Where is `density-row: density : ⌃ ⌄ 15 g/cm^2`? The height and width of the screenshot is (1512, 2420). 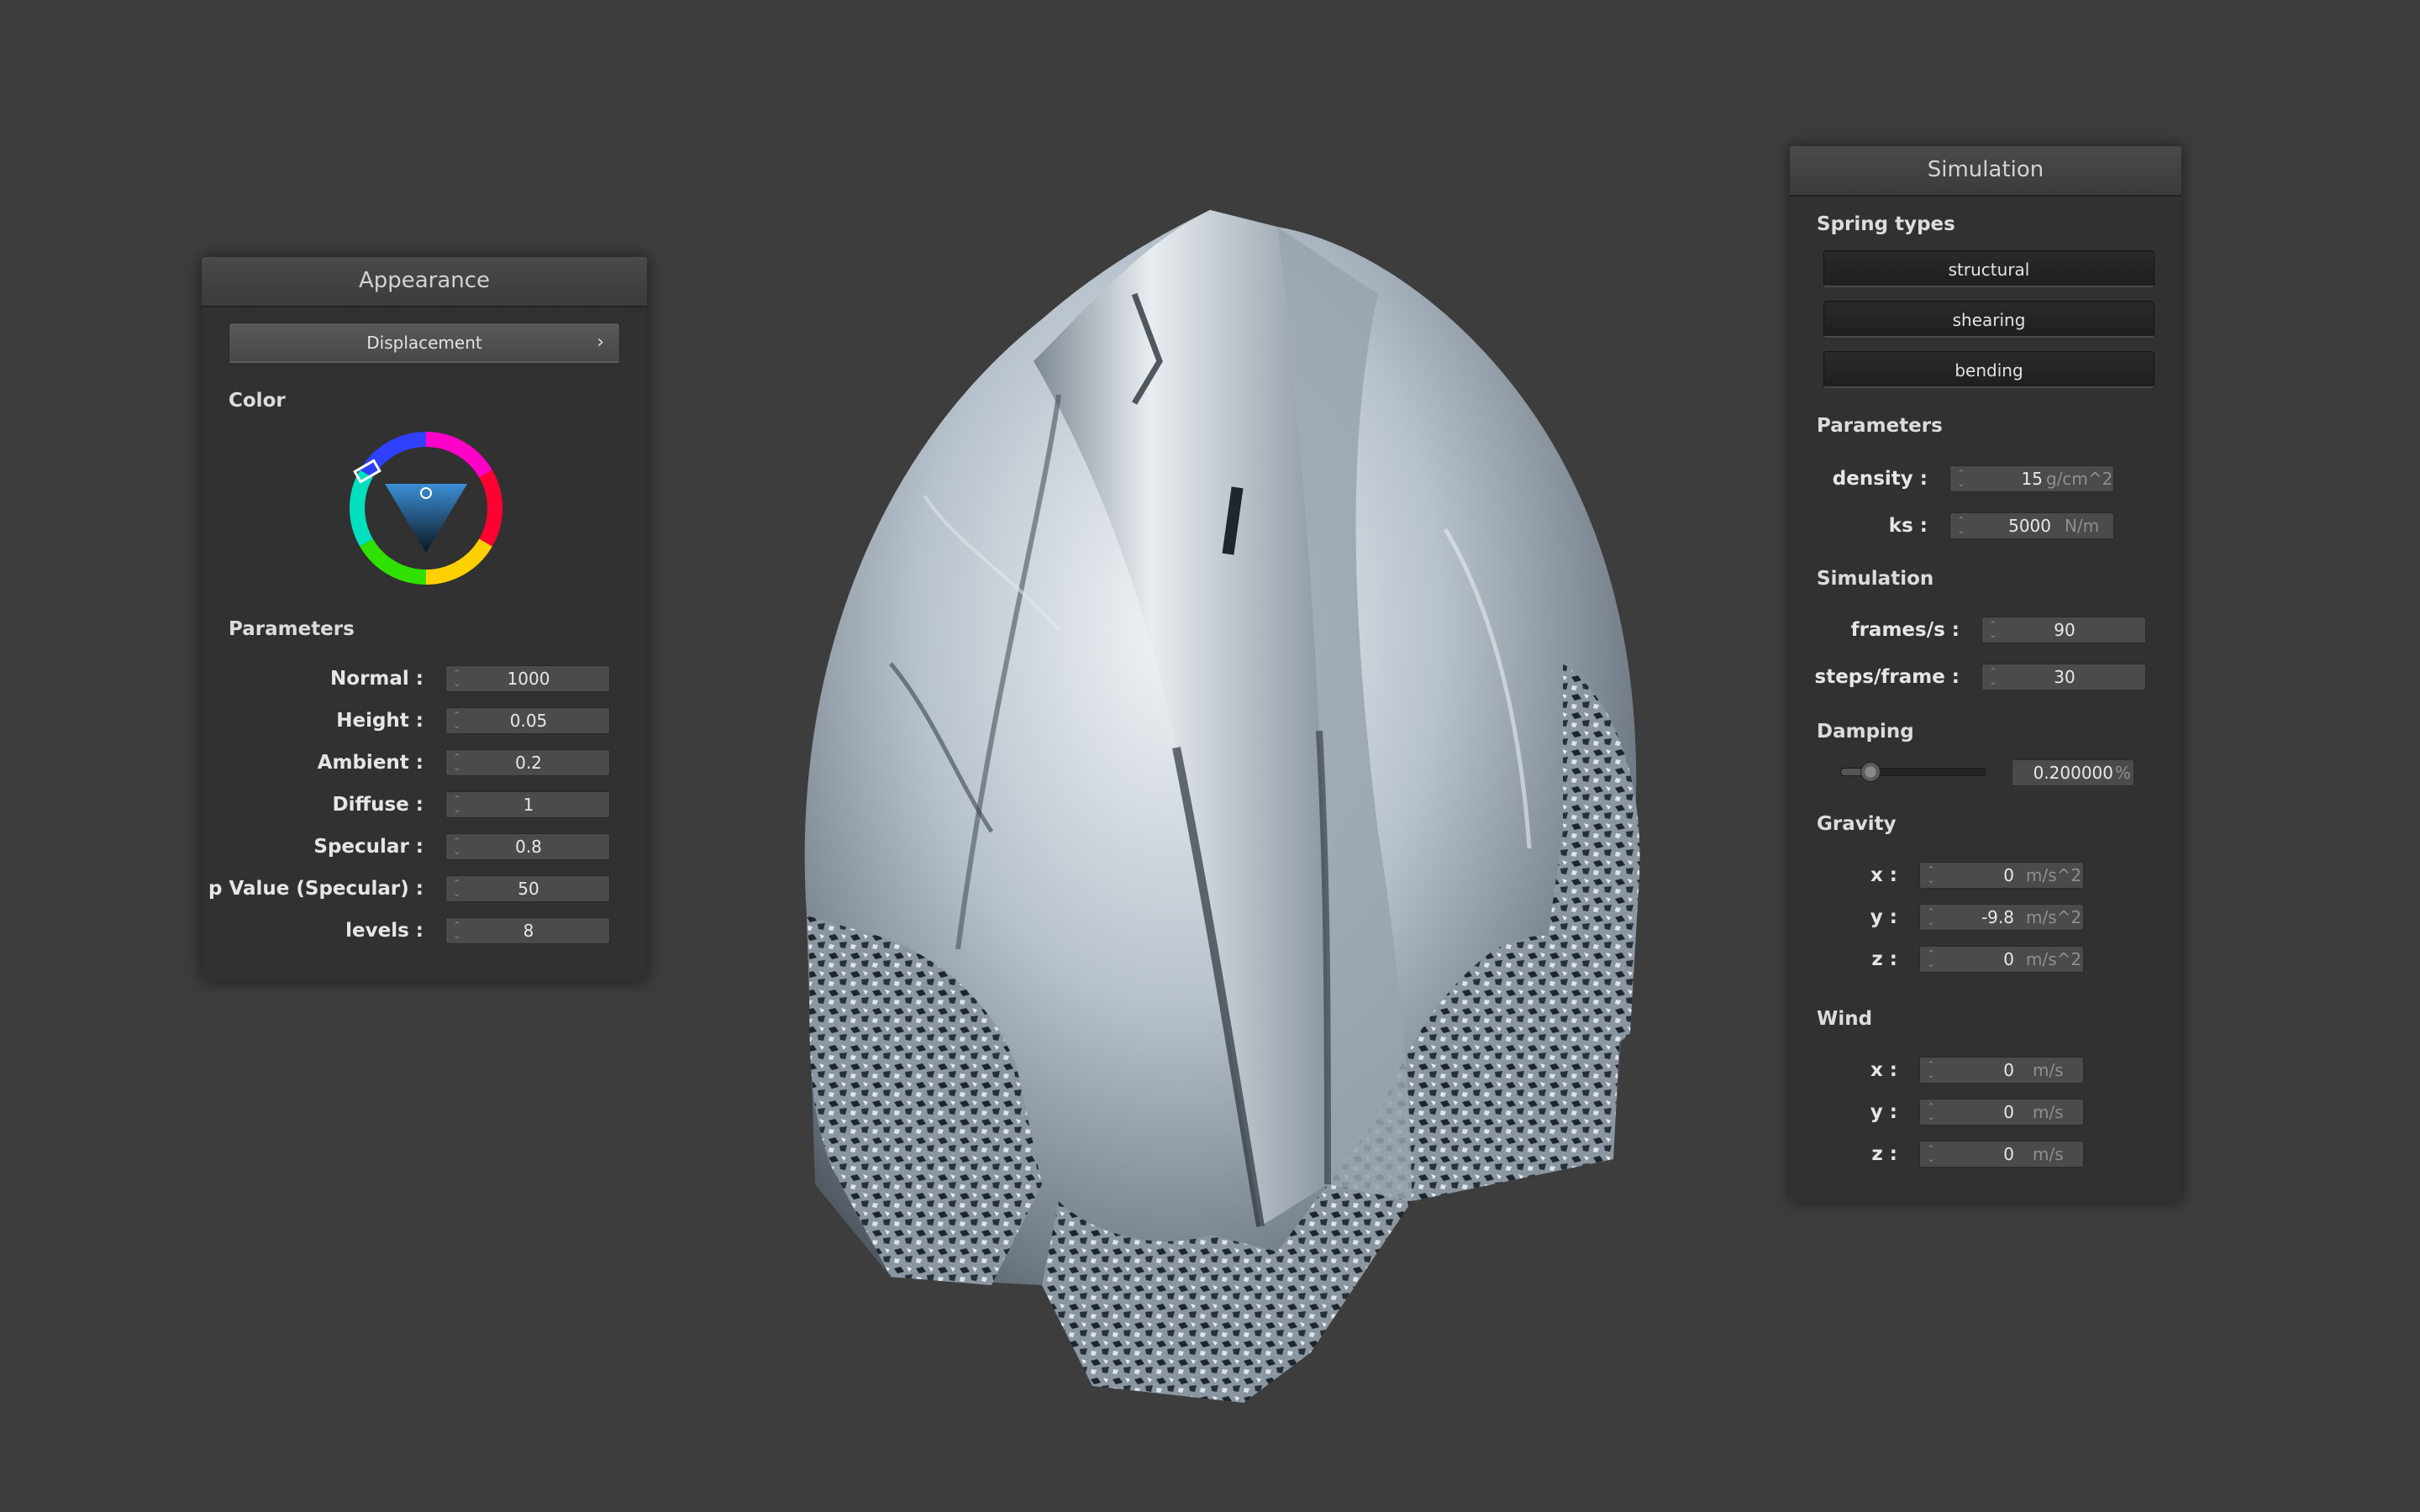
density-row: density : ⌃ ⌄ 15 g/cm^2 is located at coordinates (1985, 479).